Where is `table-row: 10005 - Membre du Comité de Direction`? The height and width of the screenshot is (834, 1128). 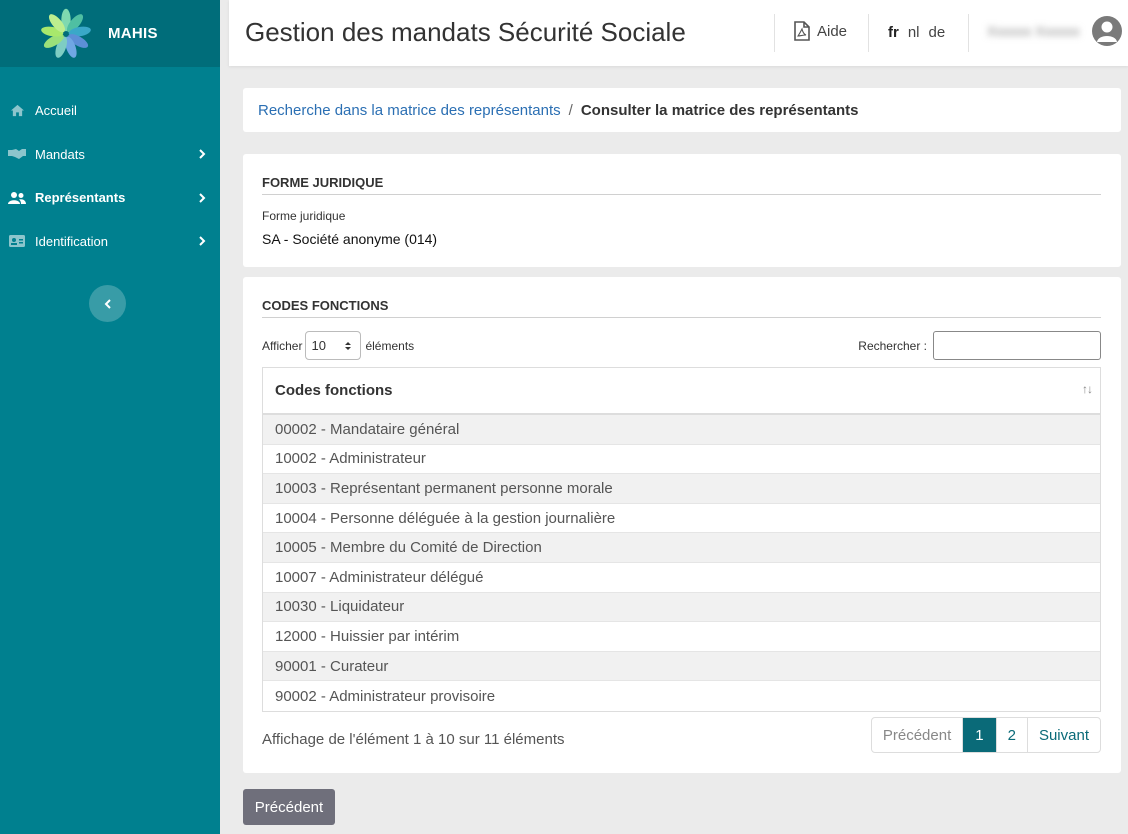
table-row: 10005 - Membre du Comité de Direction is located at coordinates (681, 548).